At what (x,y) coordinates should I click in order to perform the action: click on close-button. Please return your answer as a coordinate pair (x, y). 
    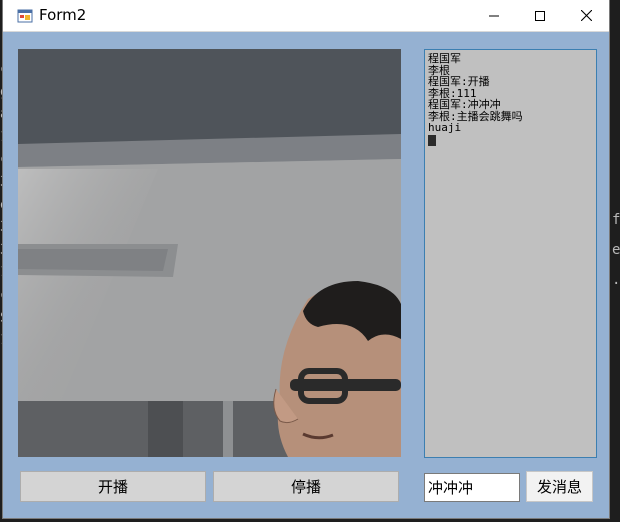
    Looking at the image, I should click on (586, 15).